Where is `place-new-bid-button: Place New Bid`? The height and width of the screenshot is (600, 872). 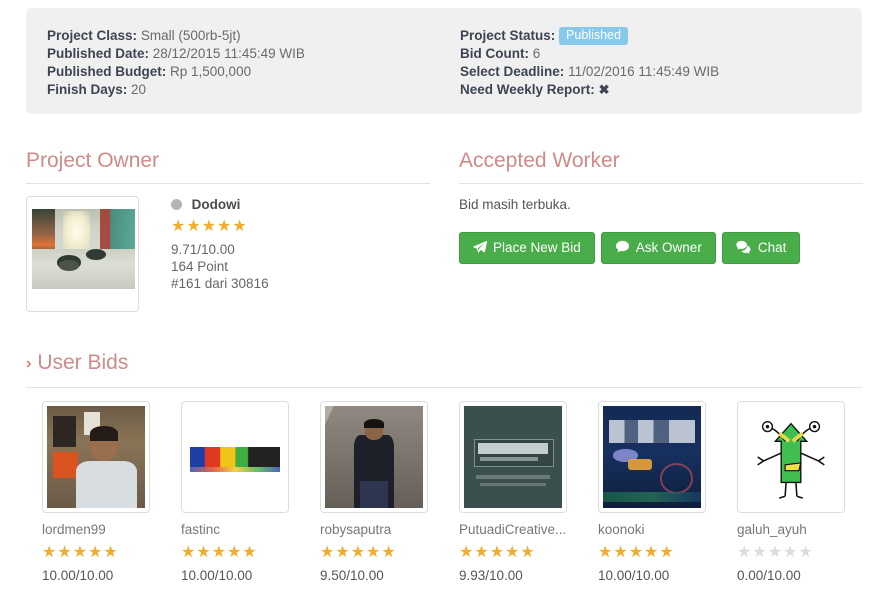
place-new-bid-button: Place New Bid is located at coordinates (527, 248).